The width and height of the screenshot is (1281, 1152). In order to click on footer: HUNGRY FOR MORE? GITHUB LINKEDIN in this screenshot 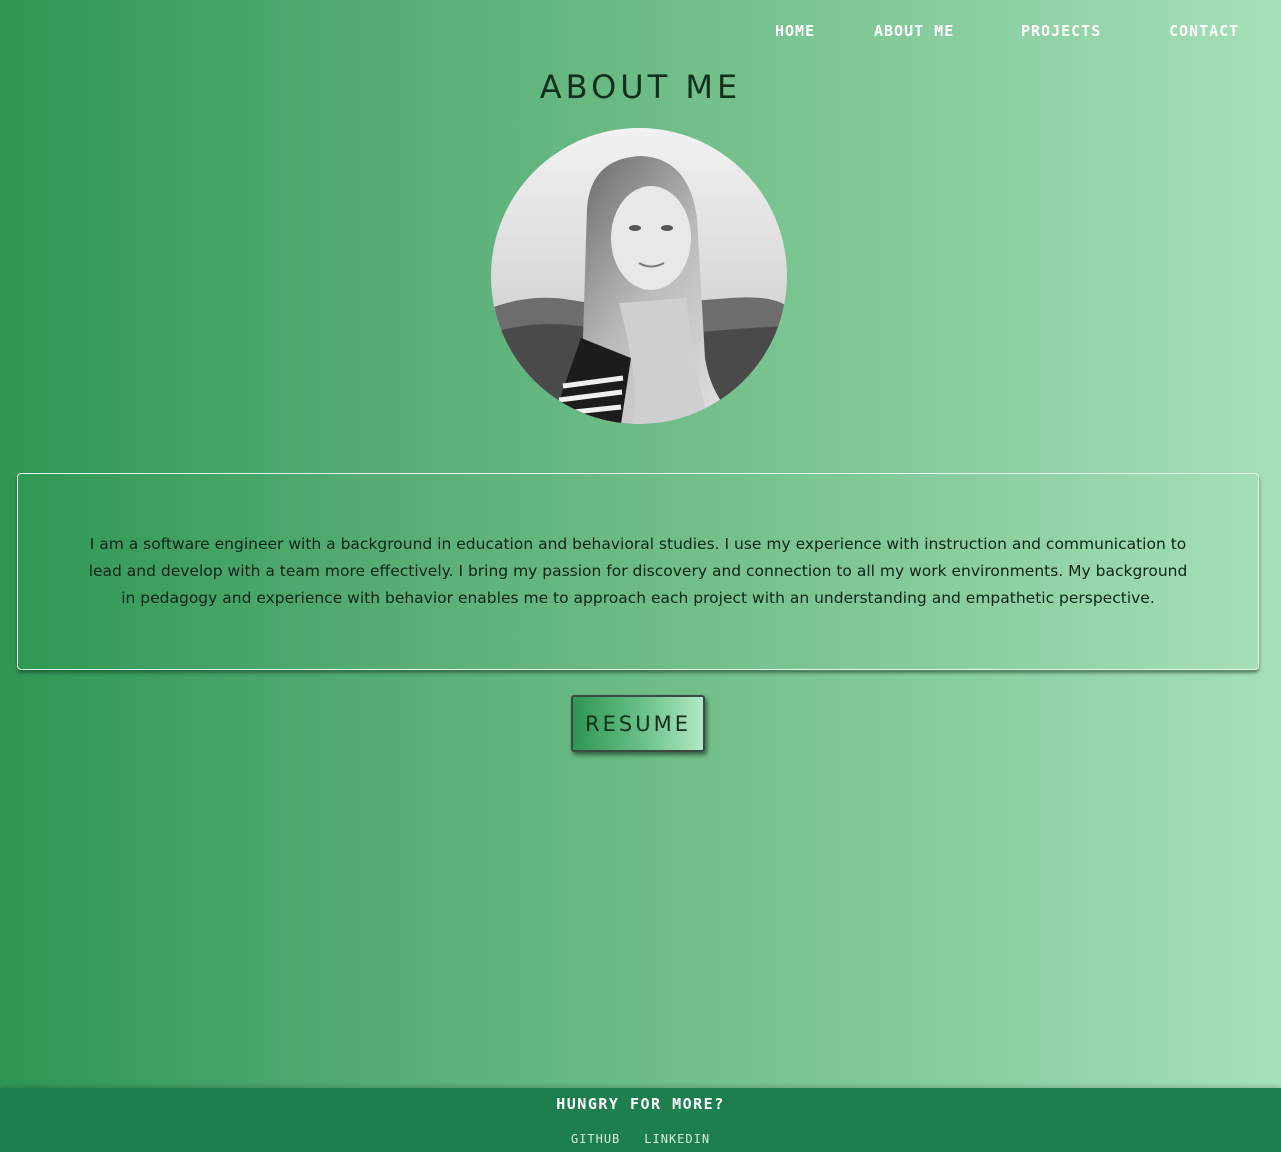, I will do `click(640, 1120)`.